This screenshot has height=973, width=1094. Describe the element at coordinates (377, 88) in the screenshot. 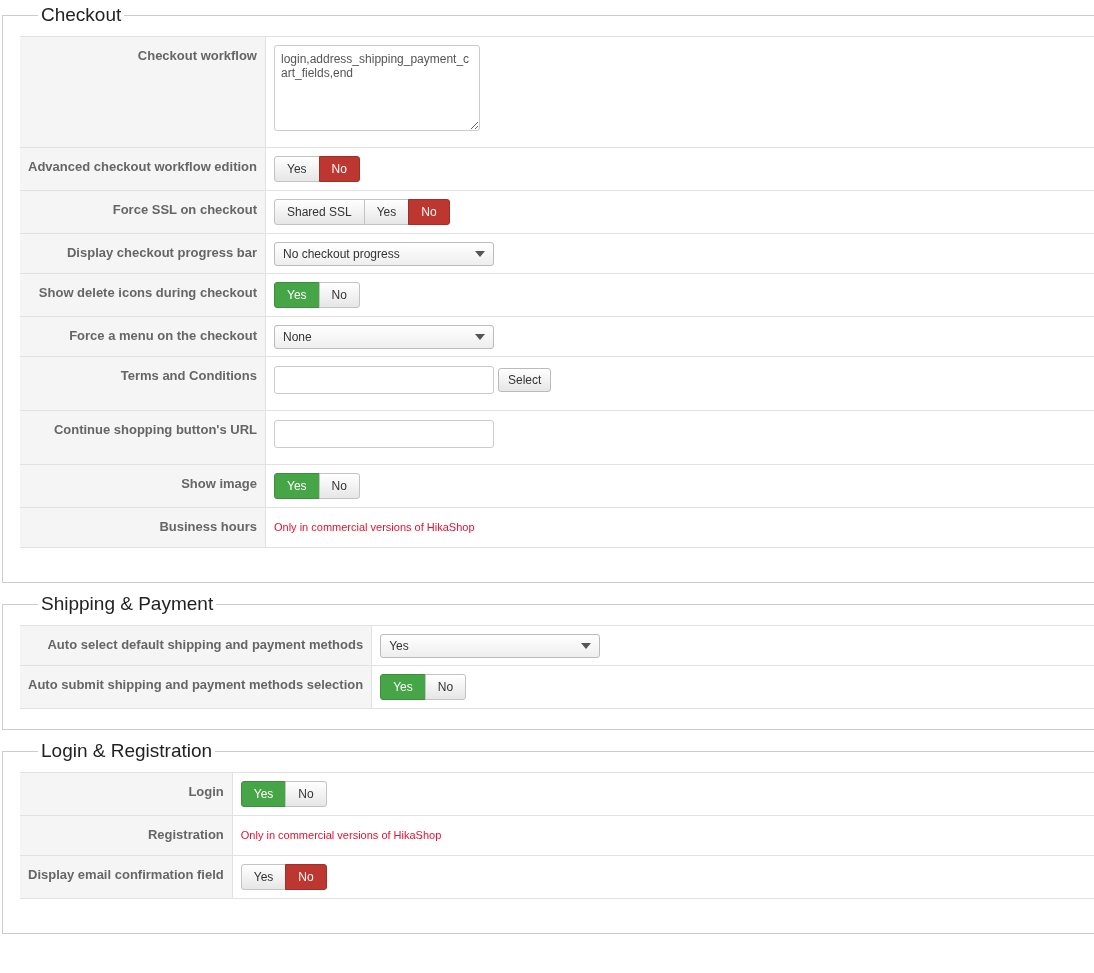

I see `textarea-field: login,address_shipping_payment_cart_fields,end` at that location.